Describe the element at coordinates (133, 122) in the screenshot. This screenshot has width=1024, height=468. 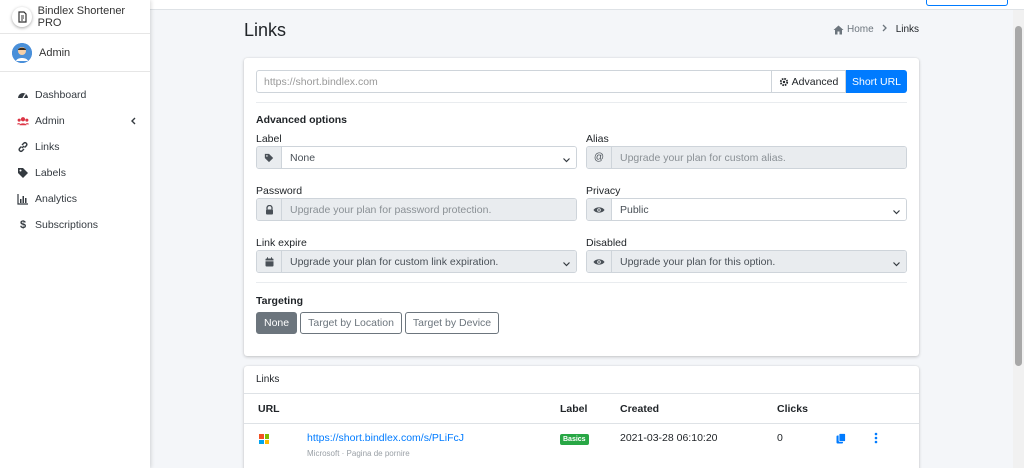
I see `chevron-left-icon` at that location.